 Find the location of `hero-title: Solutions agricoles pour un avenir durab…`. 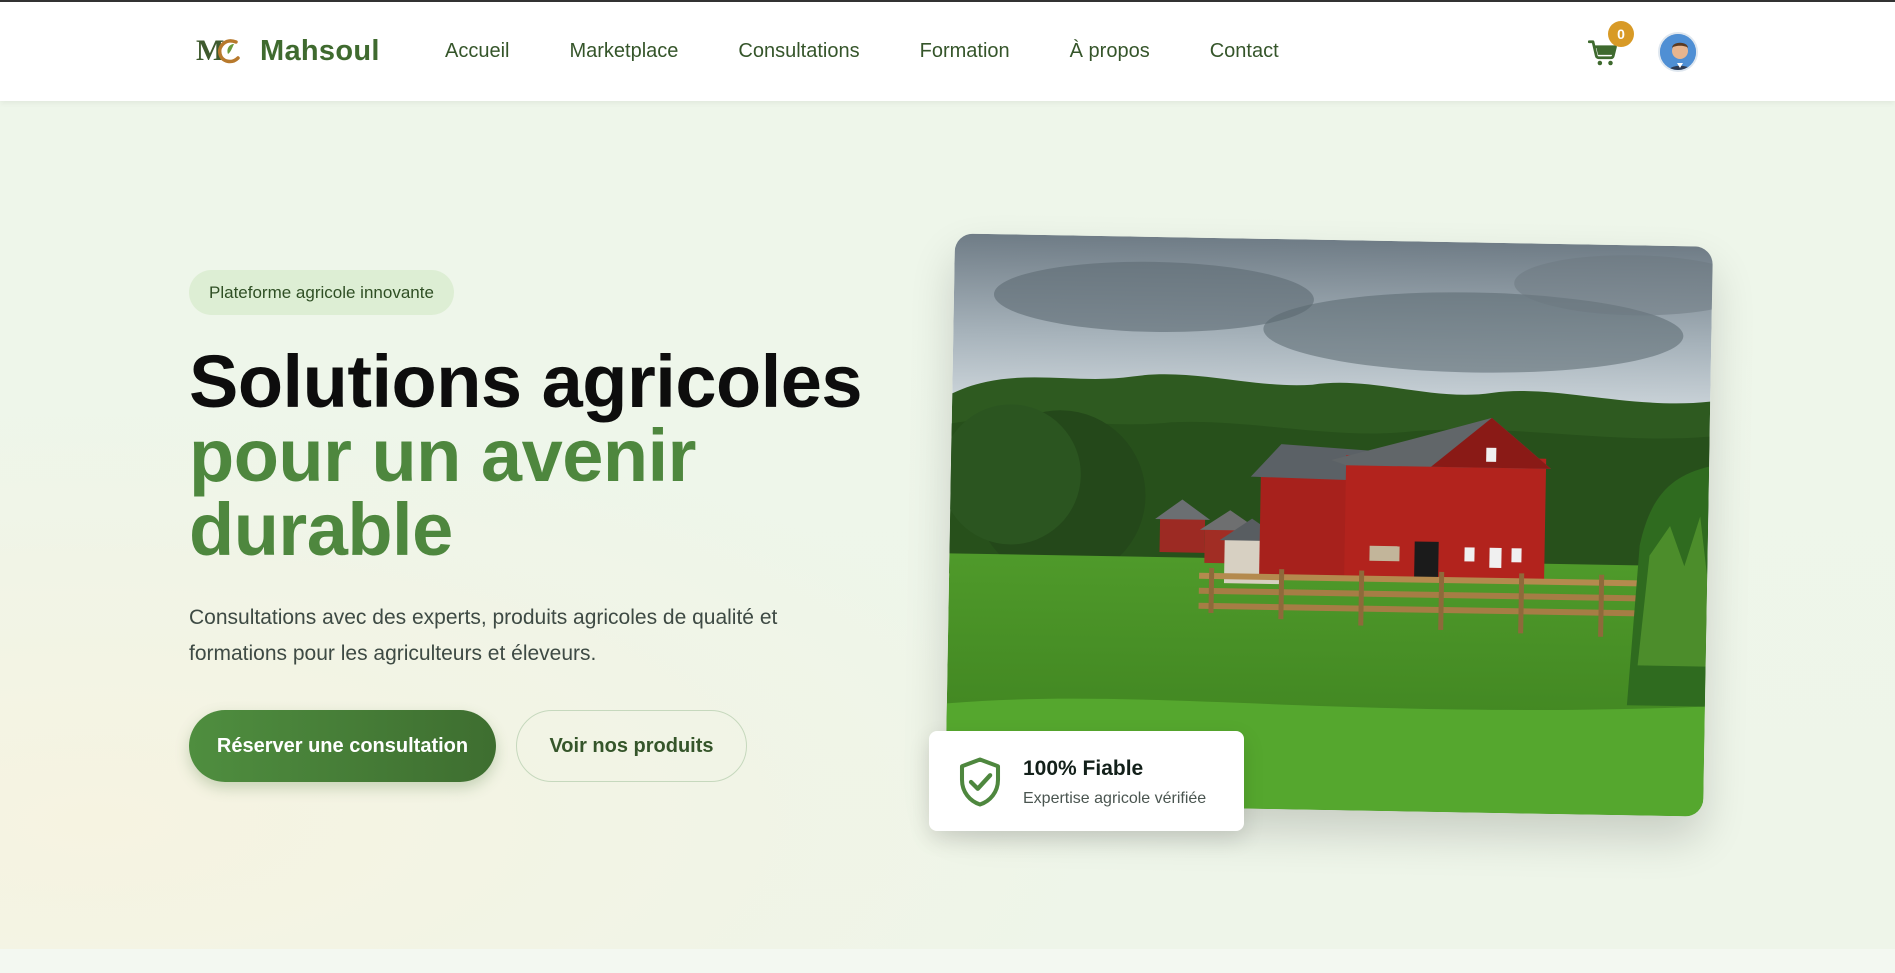

hero-title: Solutions agricoles pour un avenir durab… is located at coordinates (539, 456).